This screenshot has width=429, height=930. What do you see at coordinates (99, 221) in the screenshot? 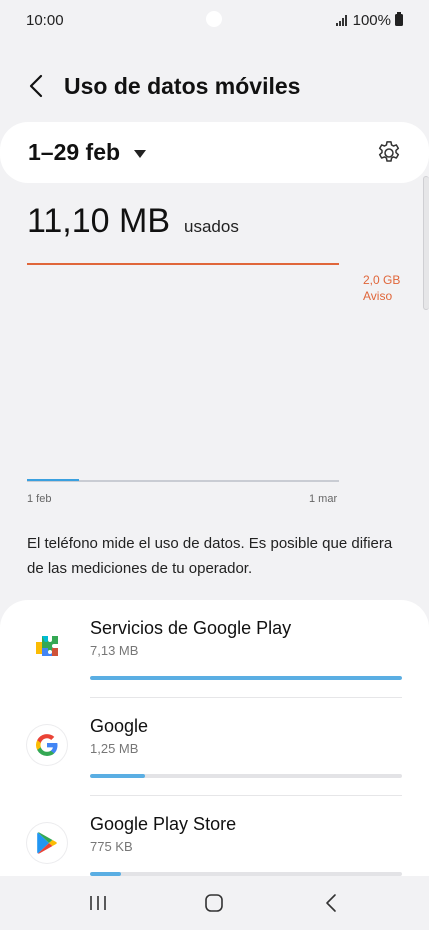
I see `usage-amount: 11,10 MB` at bounding box center [99, 221].